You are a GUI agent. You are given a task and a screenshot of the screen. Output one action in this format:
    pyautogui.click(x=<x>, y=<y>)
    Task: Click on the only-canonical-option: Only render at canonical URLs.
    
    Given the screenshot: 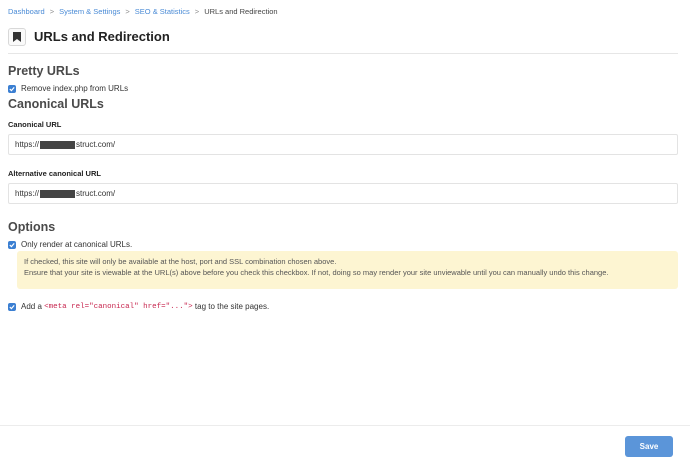 What is the action you would take?
    pyautogui.click(x=70, y=244)
    